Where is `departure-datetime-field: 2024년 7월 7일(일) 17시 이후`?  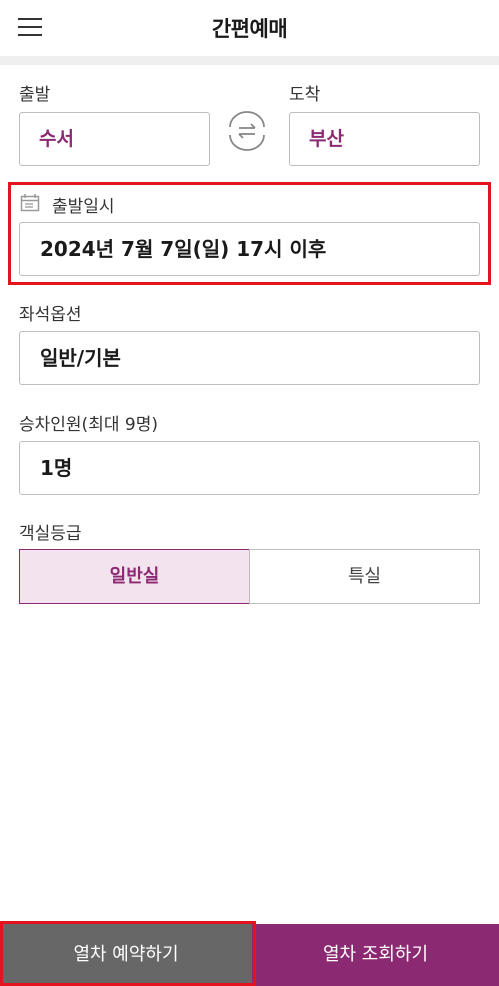
departure-datetime-field: 2024년 7월 7일(일) 17시 이후 is located at coordinates (249, 249).